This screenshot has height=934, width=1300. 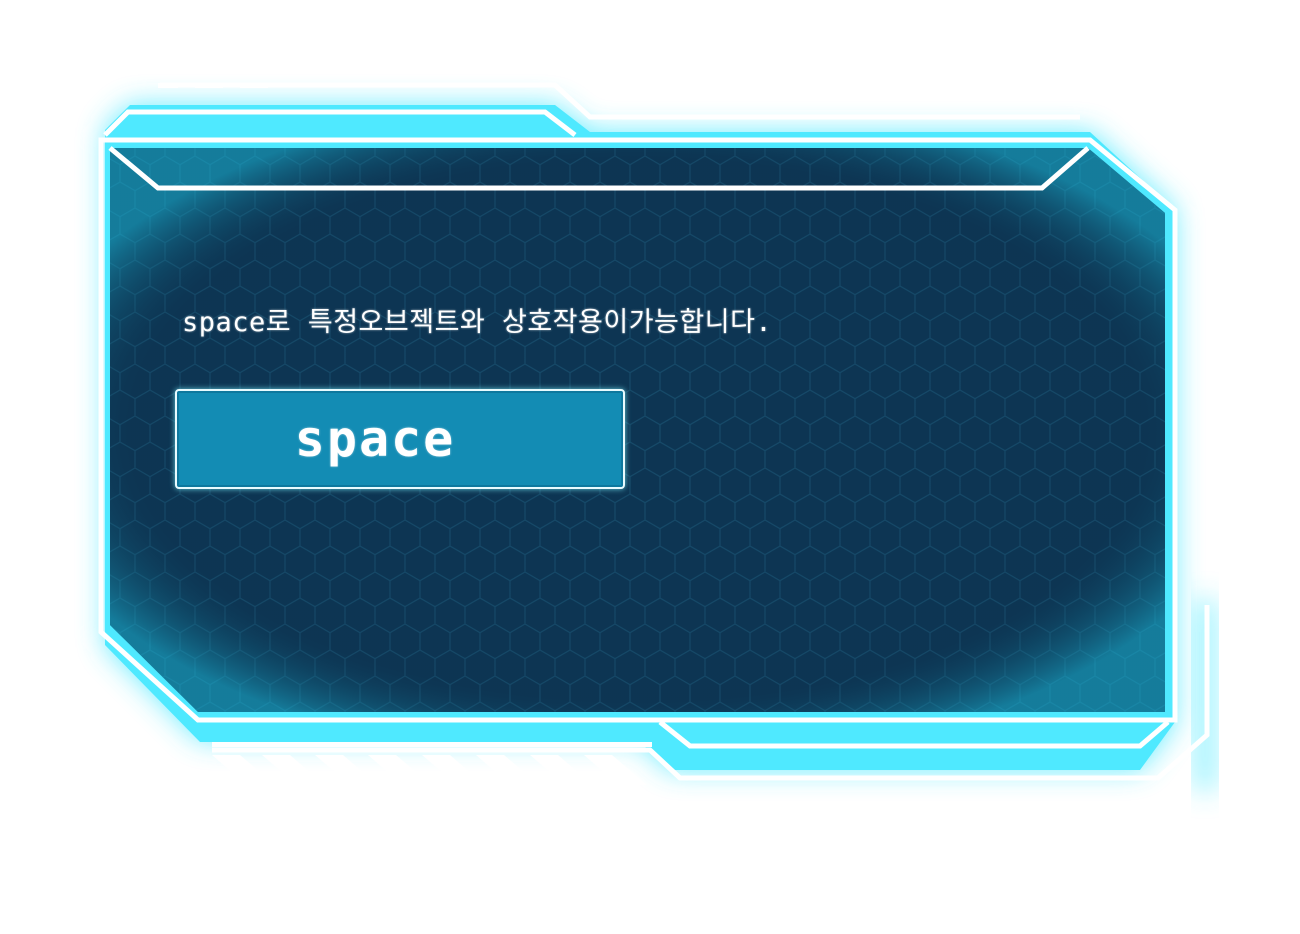 I want to click on space-key-label: space, so click(x=375, y=439).